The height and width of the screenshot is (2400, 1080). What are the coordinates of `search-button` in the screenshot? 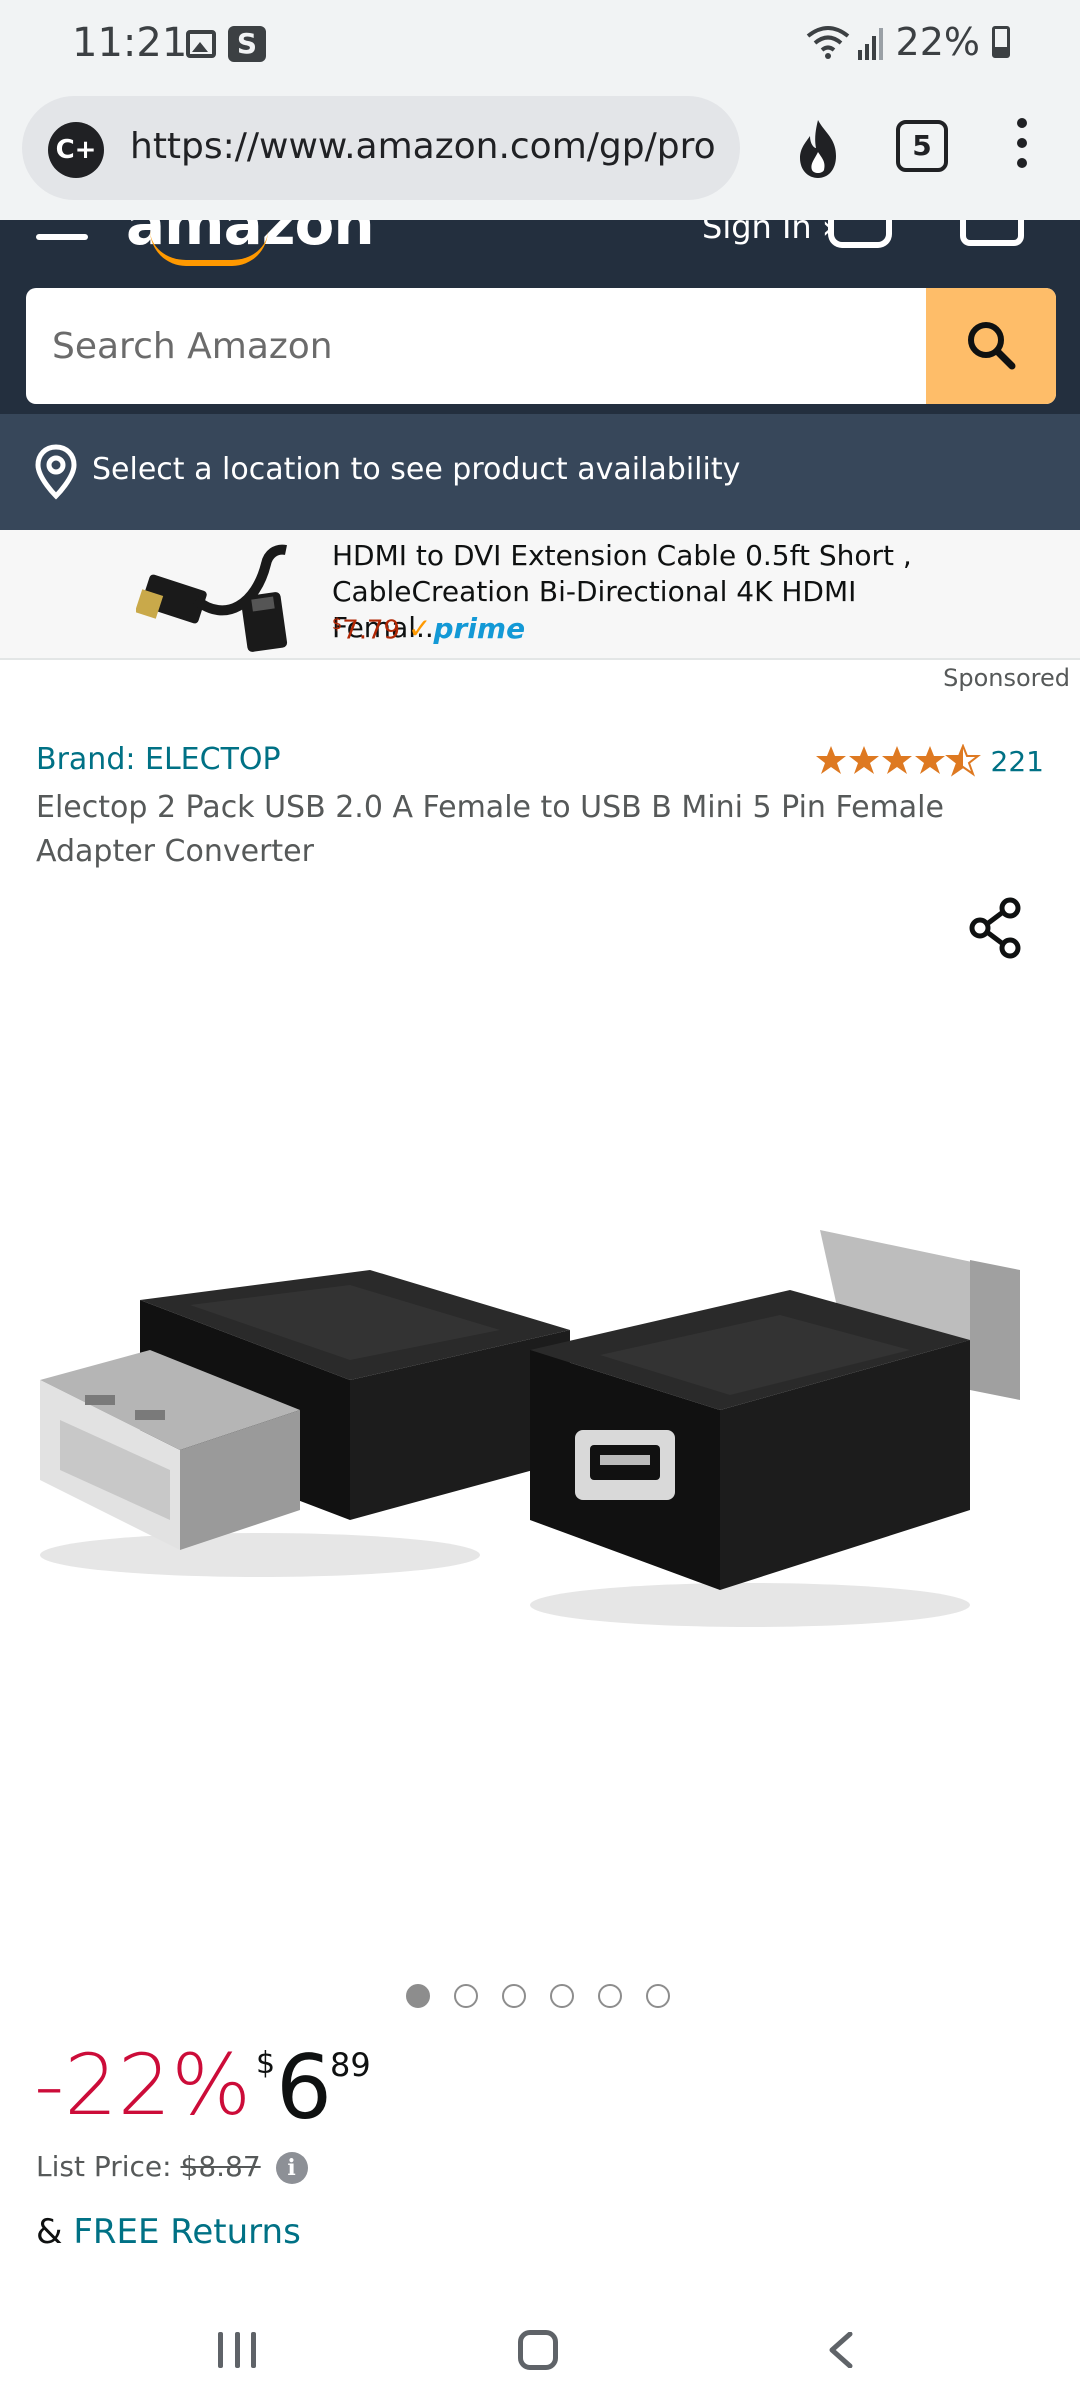 It's located at (991, 346).